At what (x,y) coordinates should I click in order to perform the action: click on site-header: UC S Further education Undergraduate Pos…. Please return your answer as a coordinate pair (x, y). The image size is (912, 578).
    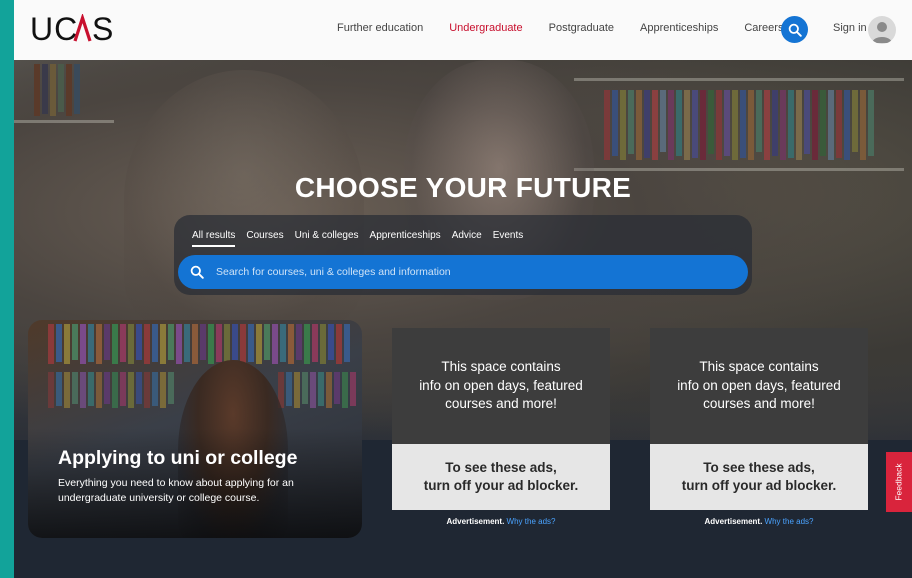
    Looking at the image, I should click on (463, 30).